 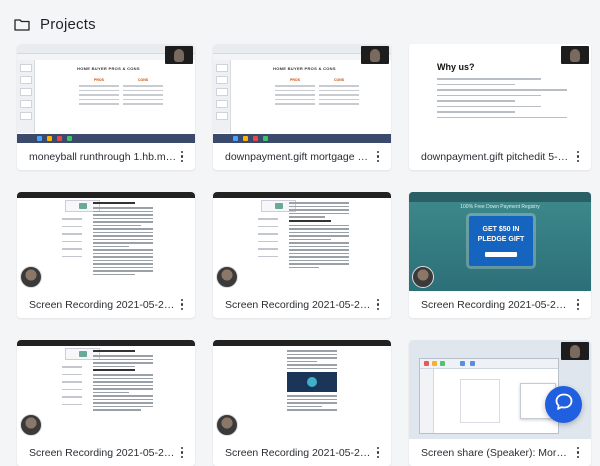 I want to click on chat-button, so click(x=563, y=404).